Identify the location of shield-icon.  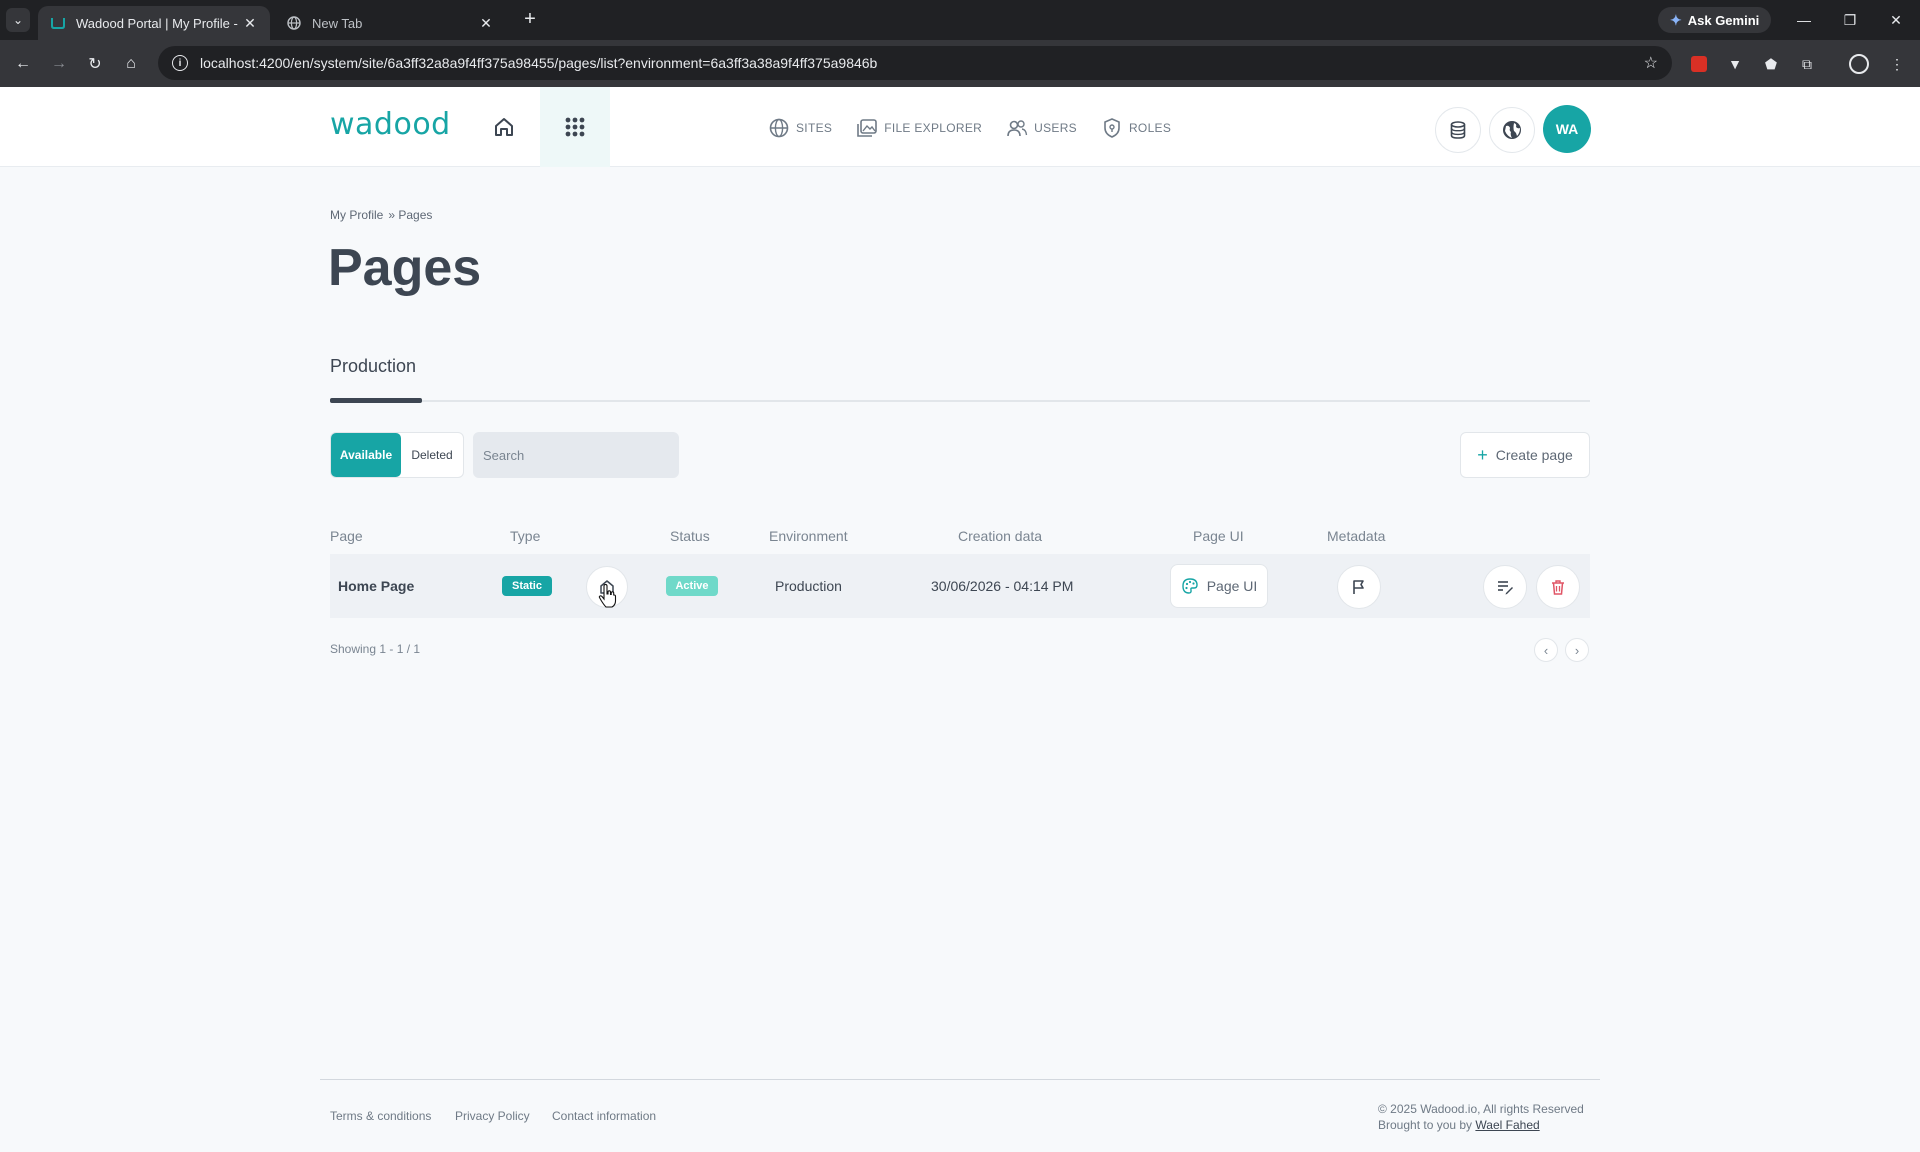
(1112, 128).